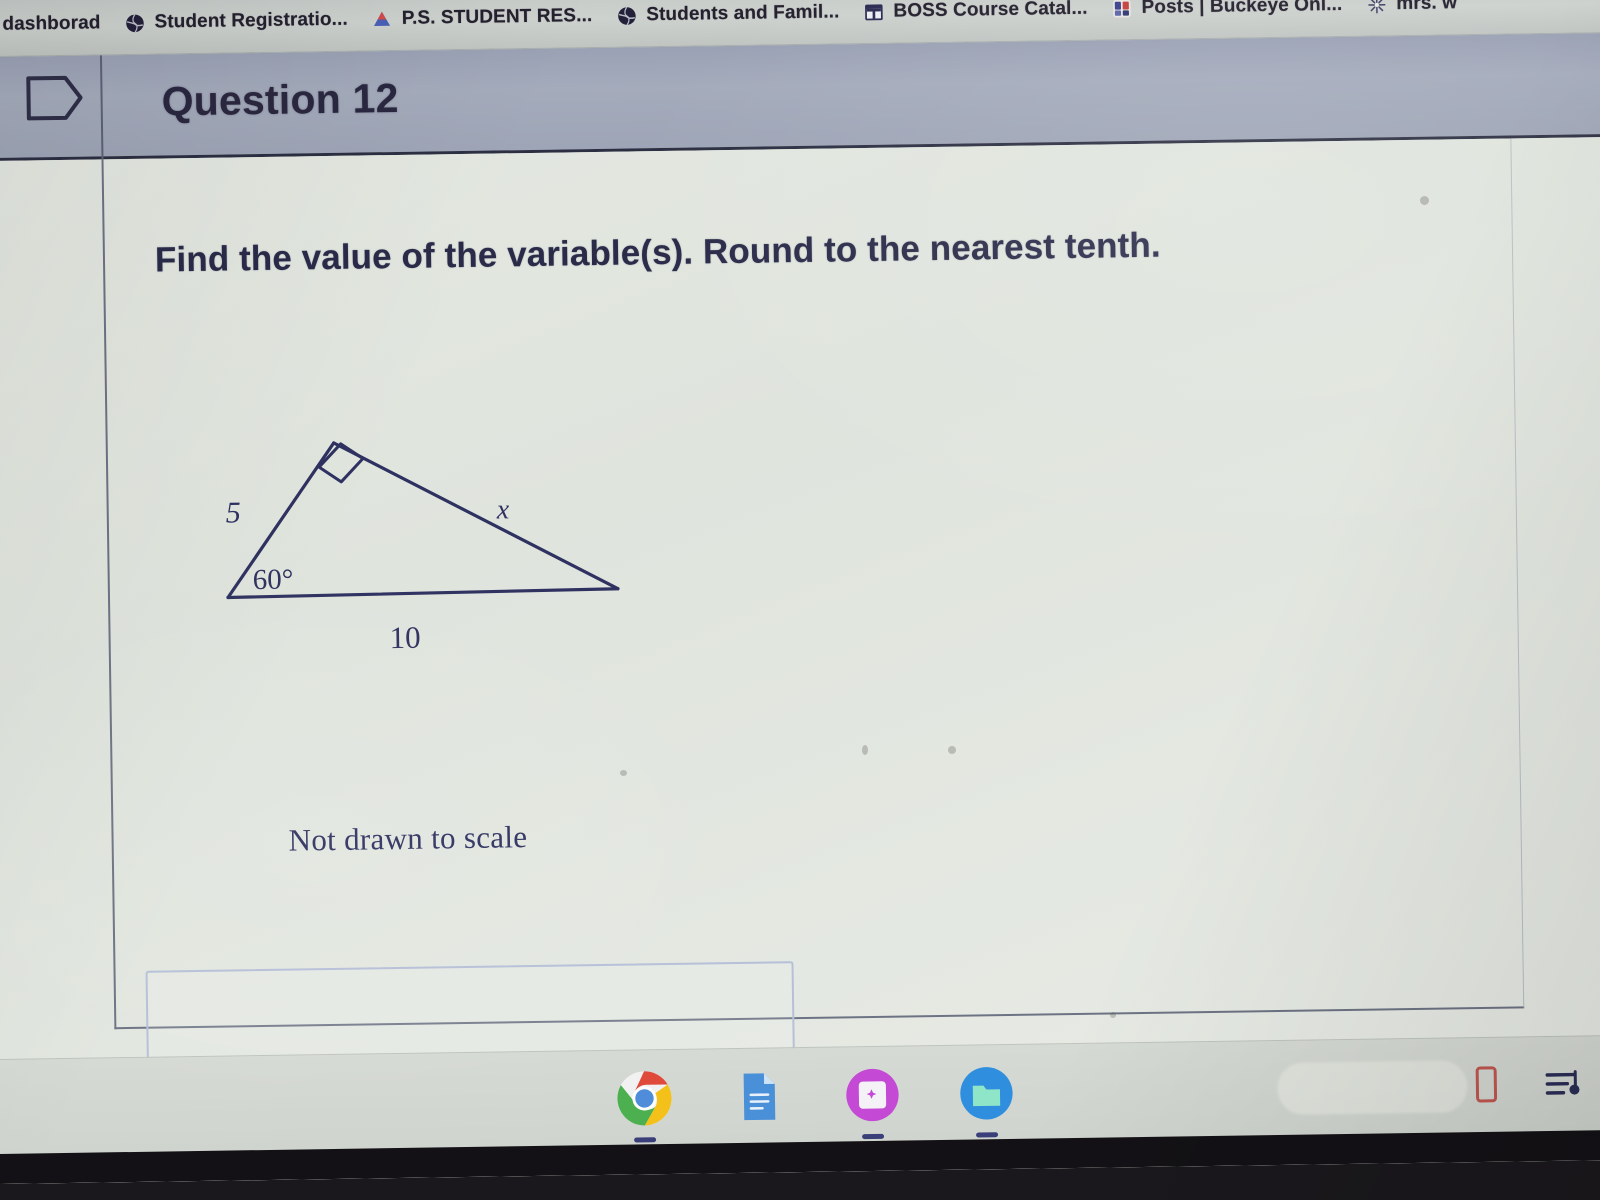  Describe the element at coordinates (503, 509) in the screenshot. I see `label-leg-right: x` at that location.